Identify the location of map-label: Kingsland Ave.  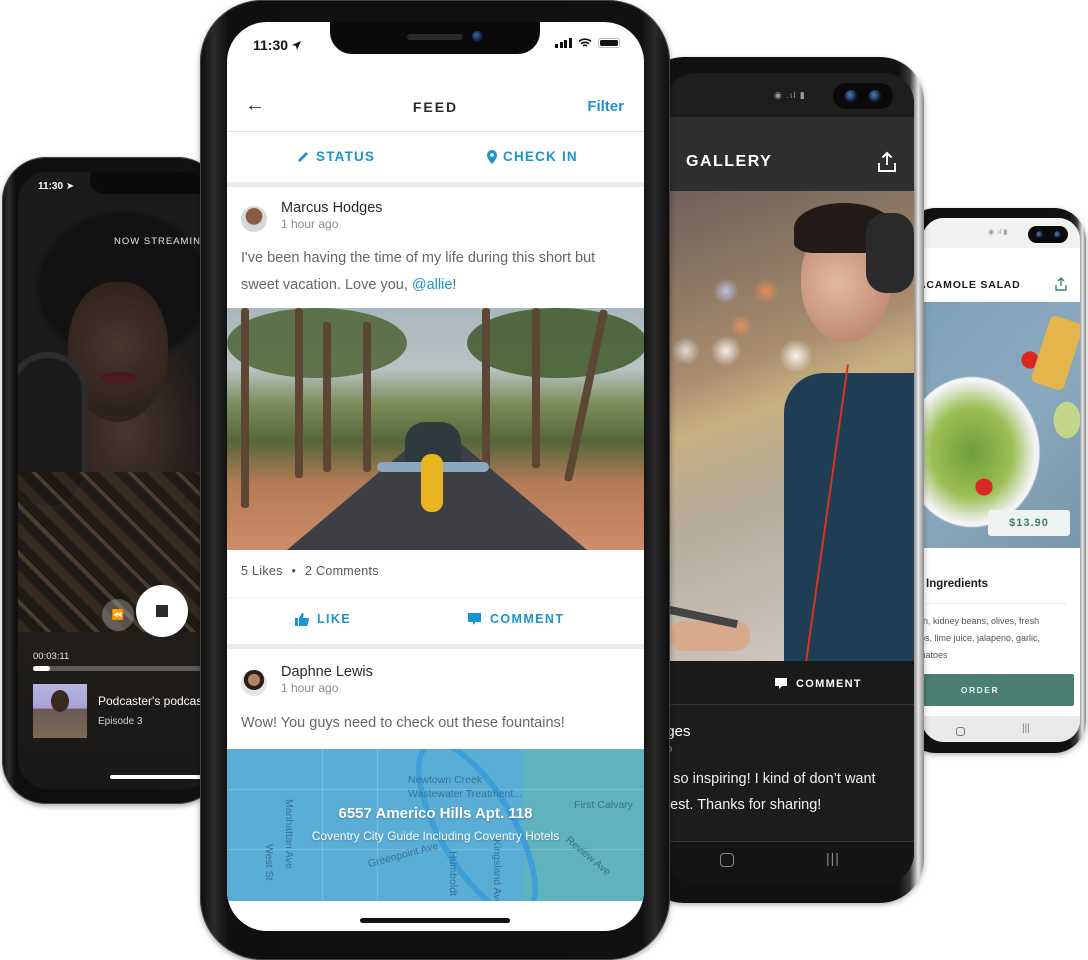
(497, 870).